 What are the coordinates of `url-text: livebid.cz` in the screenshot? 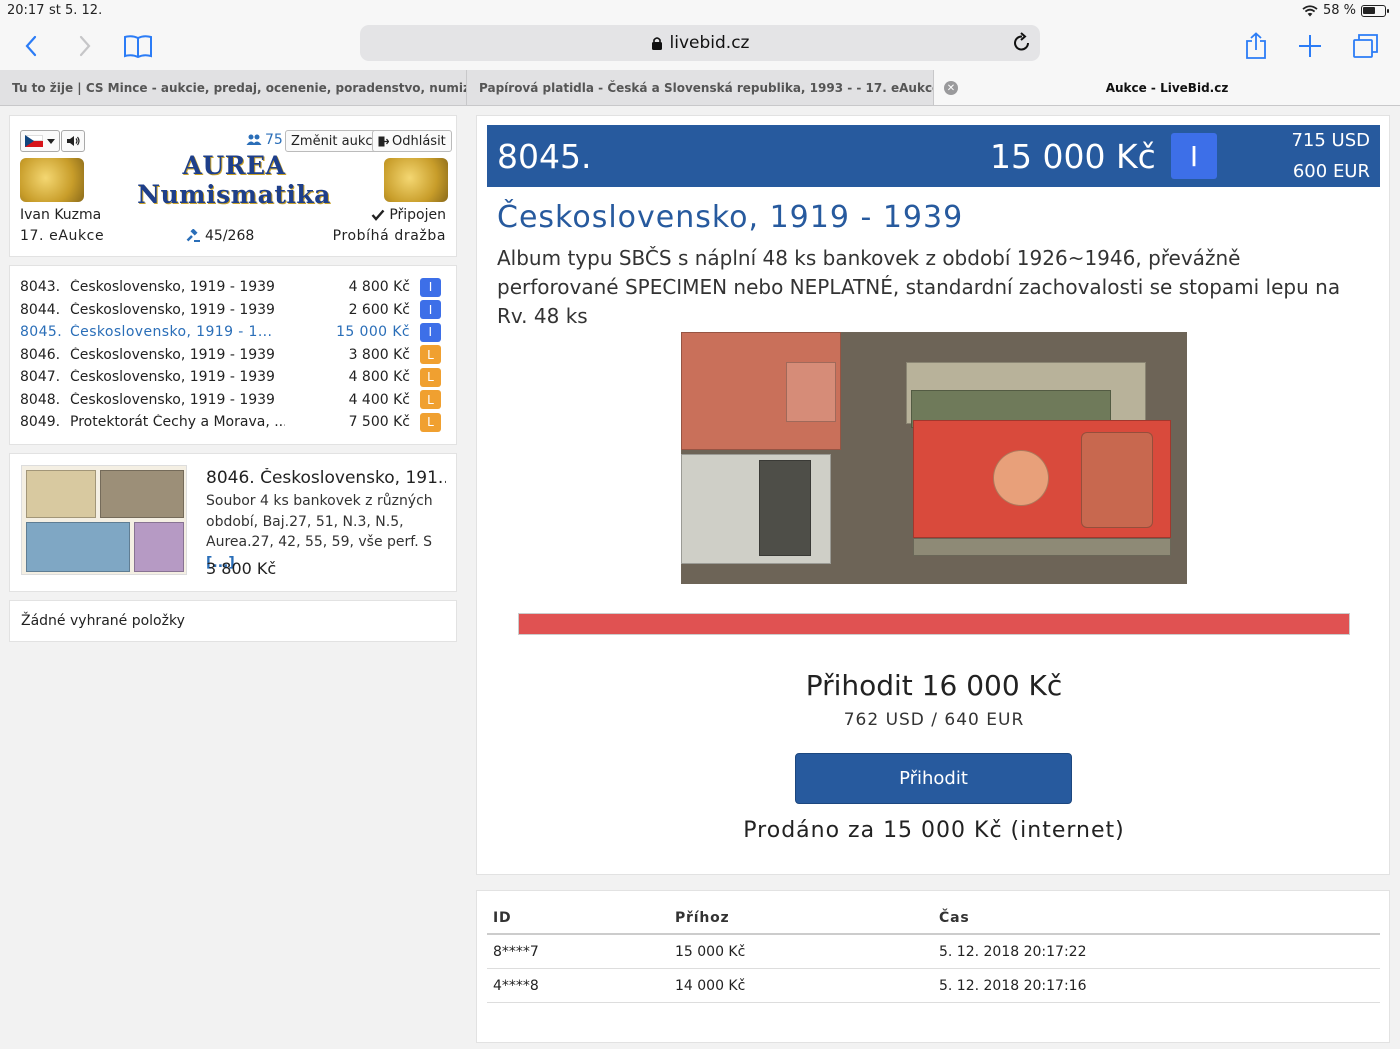 It's located at (709, 43).